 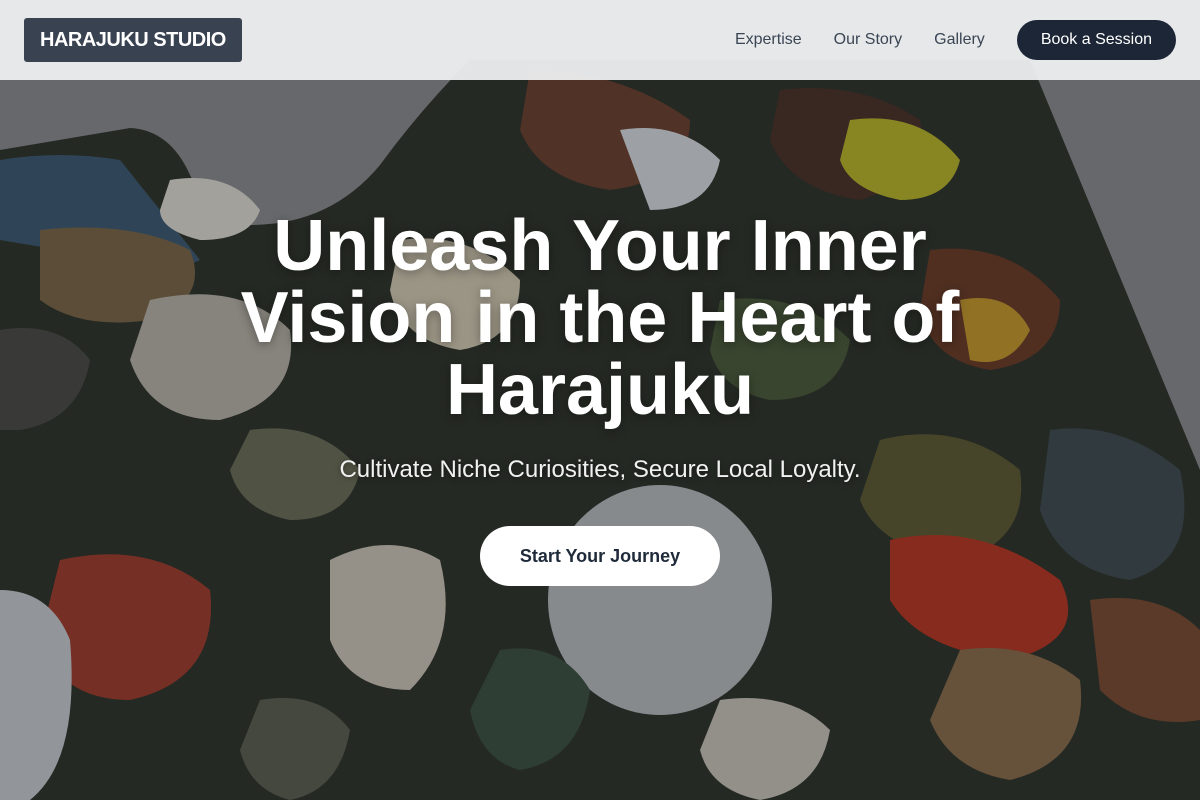 I want to click on nav-link-our-story: Our Story, so click(x=868, y=40).